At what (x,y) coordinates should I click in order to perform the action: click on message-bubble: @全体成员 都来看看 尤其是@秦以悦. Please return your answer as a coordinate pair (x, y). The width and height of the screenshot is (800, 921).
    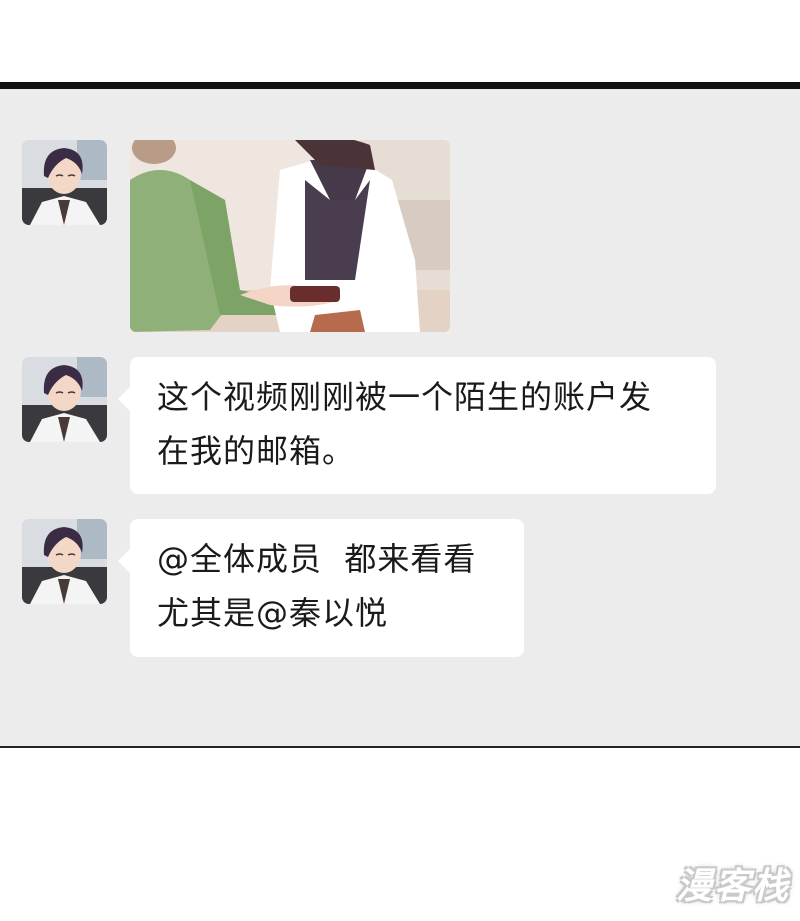
    Looking at the image, I should click on (321, 588).